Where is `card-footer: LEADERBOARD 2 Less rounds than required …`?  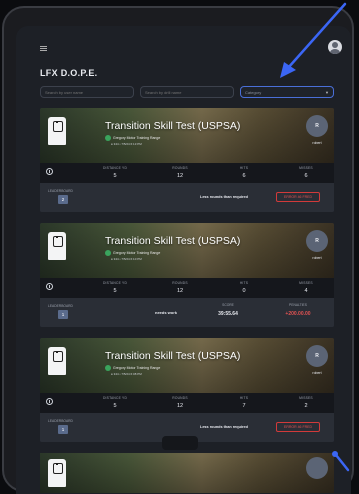 card-footer: LEADERBOARD 2 Less rounds than required … is located at coordinates (187, 197).